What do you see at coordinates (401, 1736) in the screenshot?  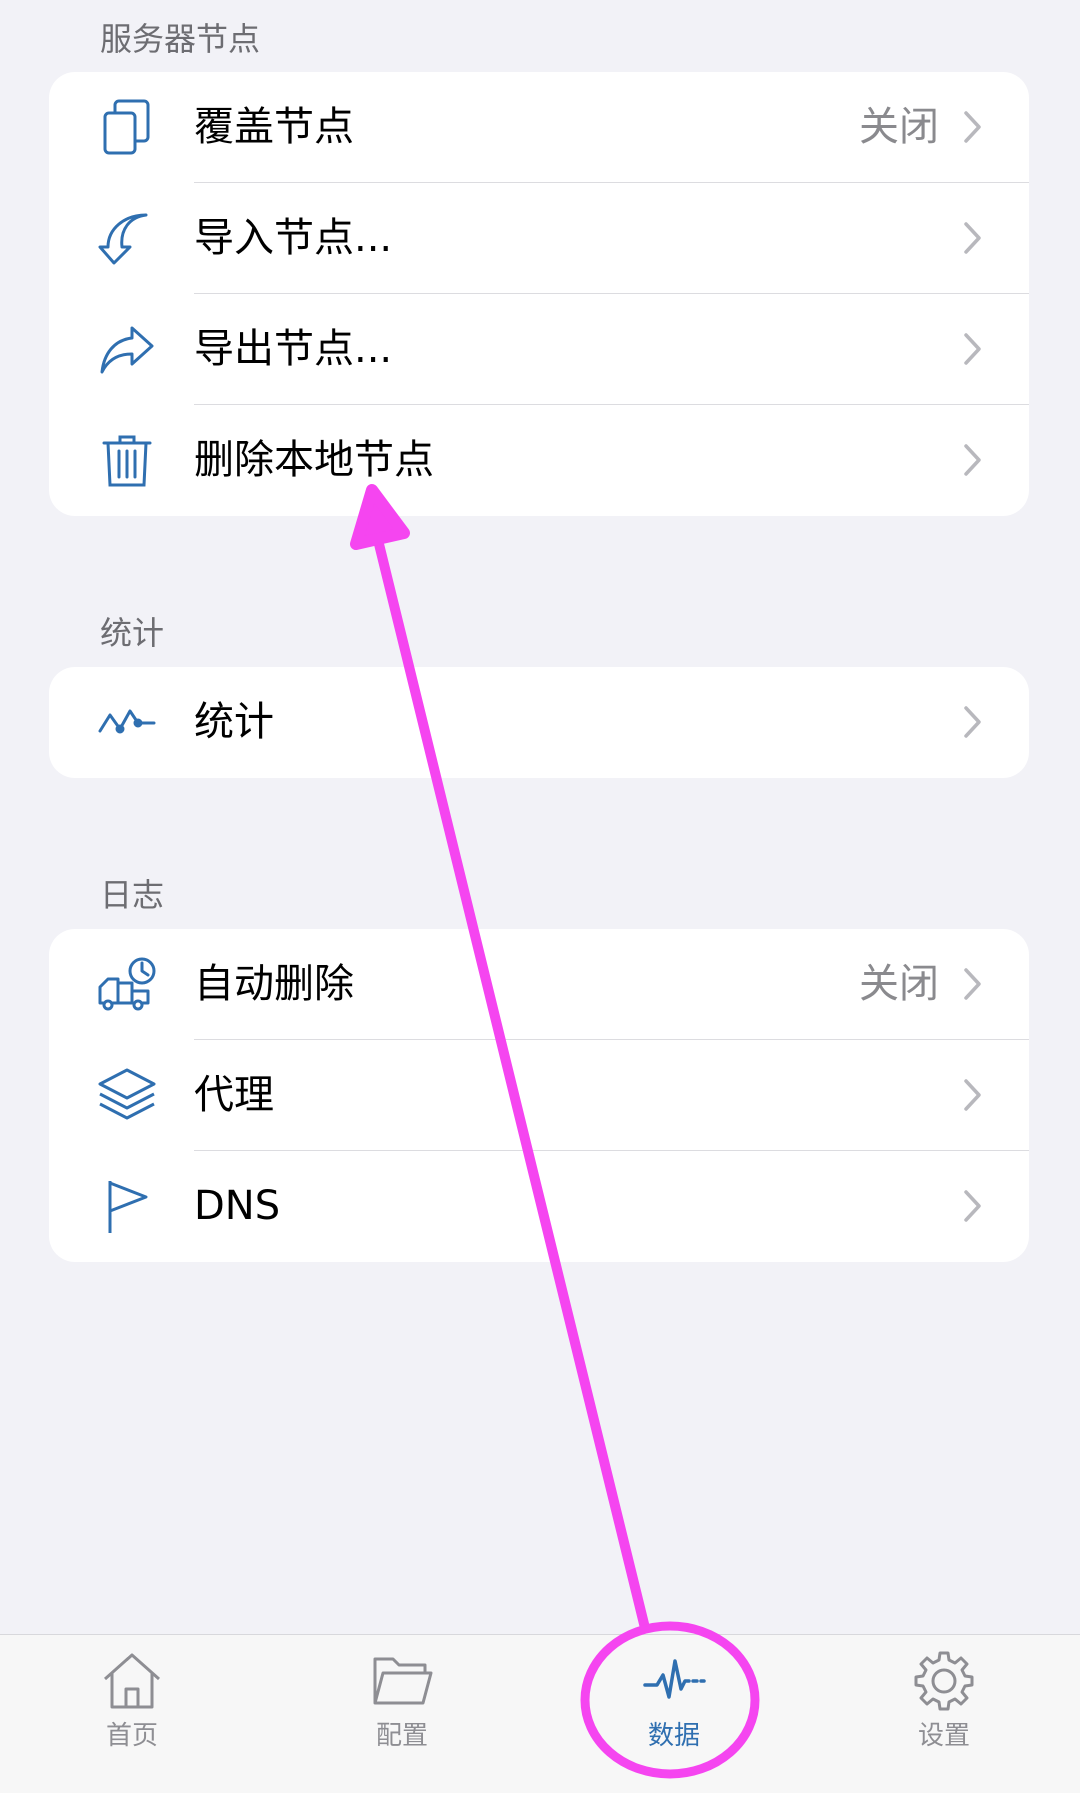 I see `tab-label: 配置` at bounding box center [401, 1736].